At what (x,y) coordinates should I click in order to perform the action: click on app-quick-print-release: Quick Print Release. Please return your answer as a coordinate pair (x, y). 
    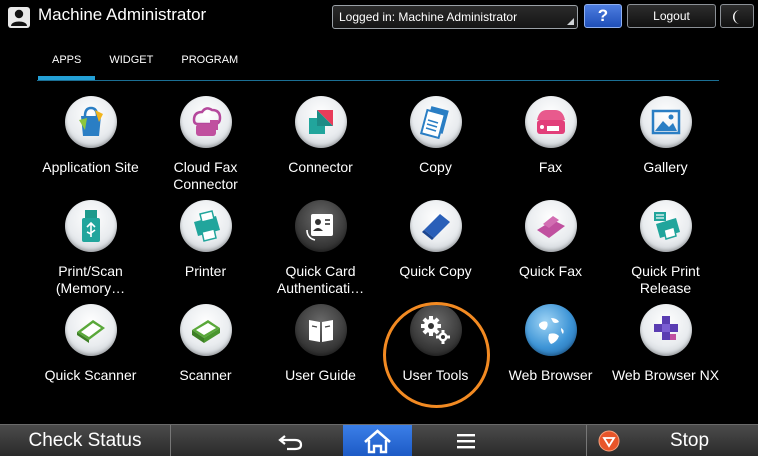
    Looking at the image, I should click on (665, 252).